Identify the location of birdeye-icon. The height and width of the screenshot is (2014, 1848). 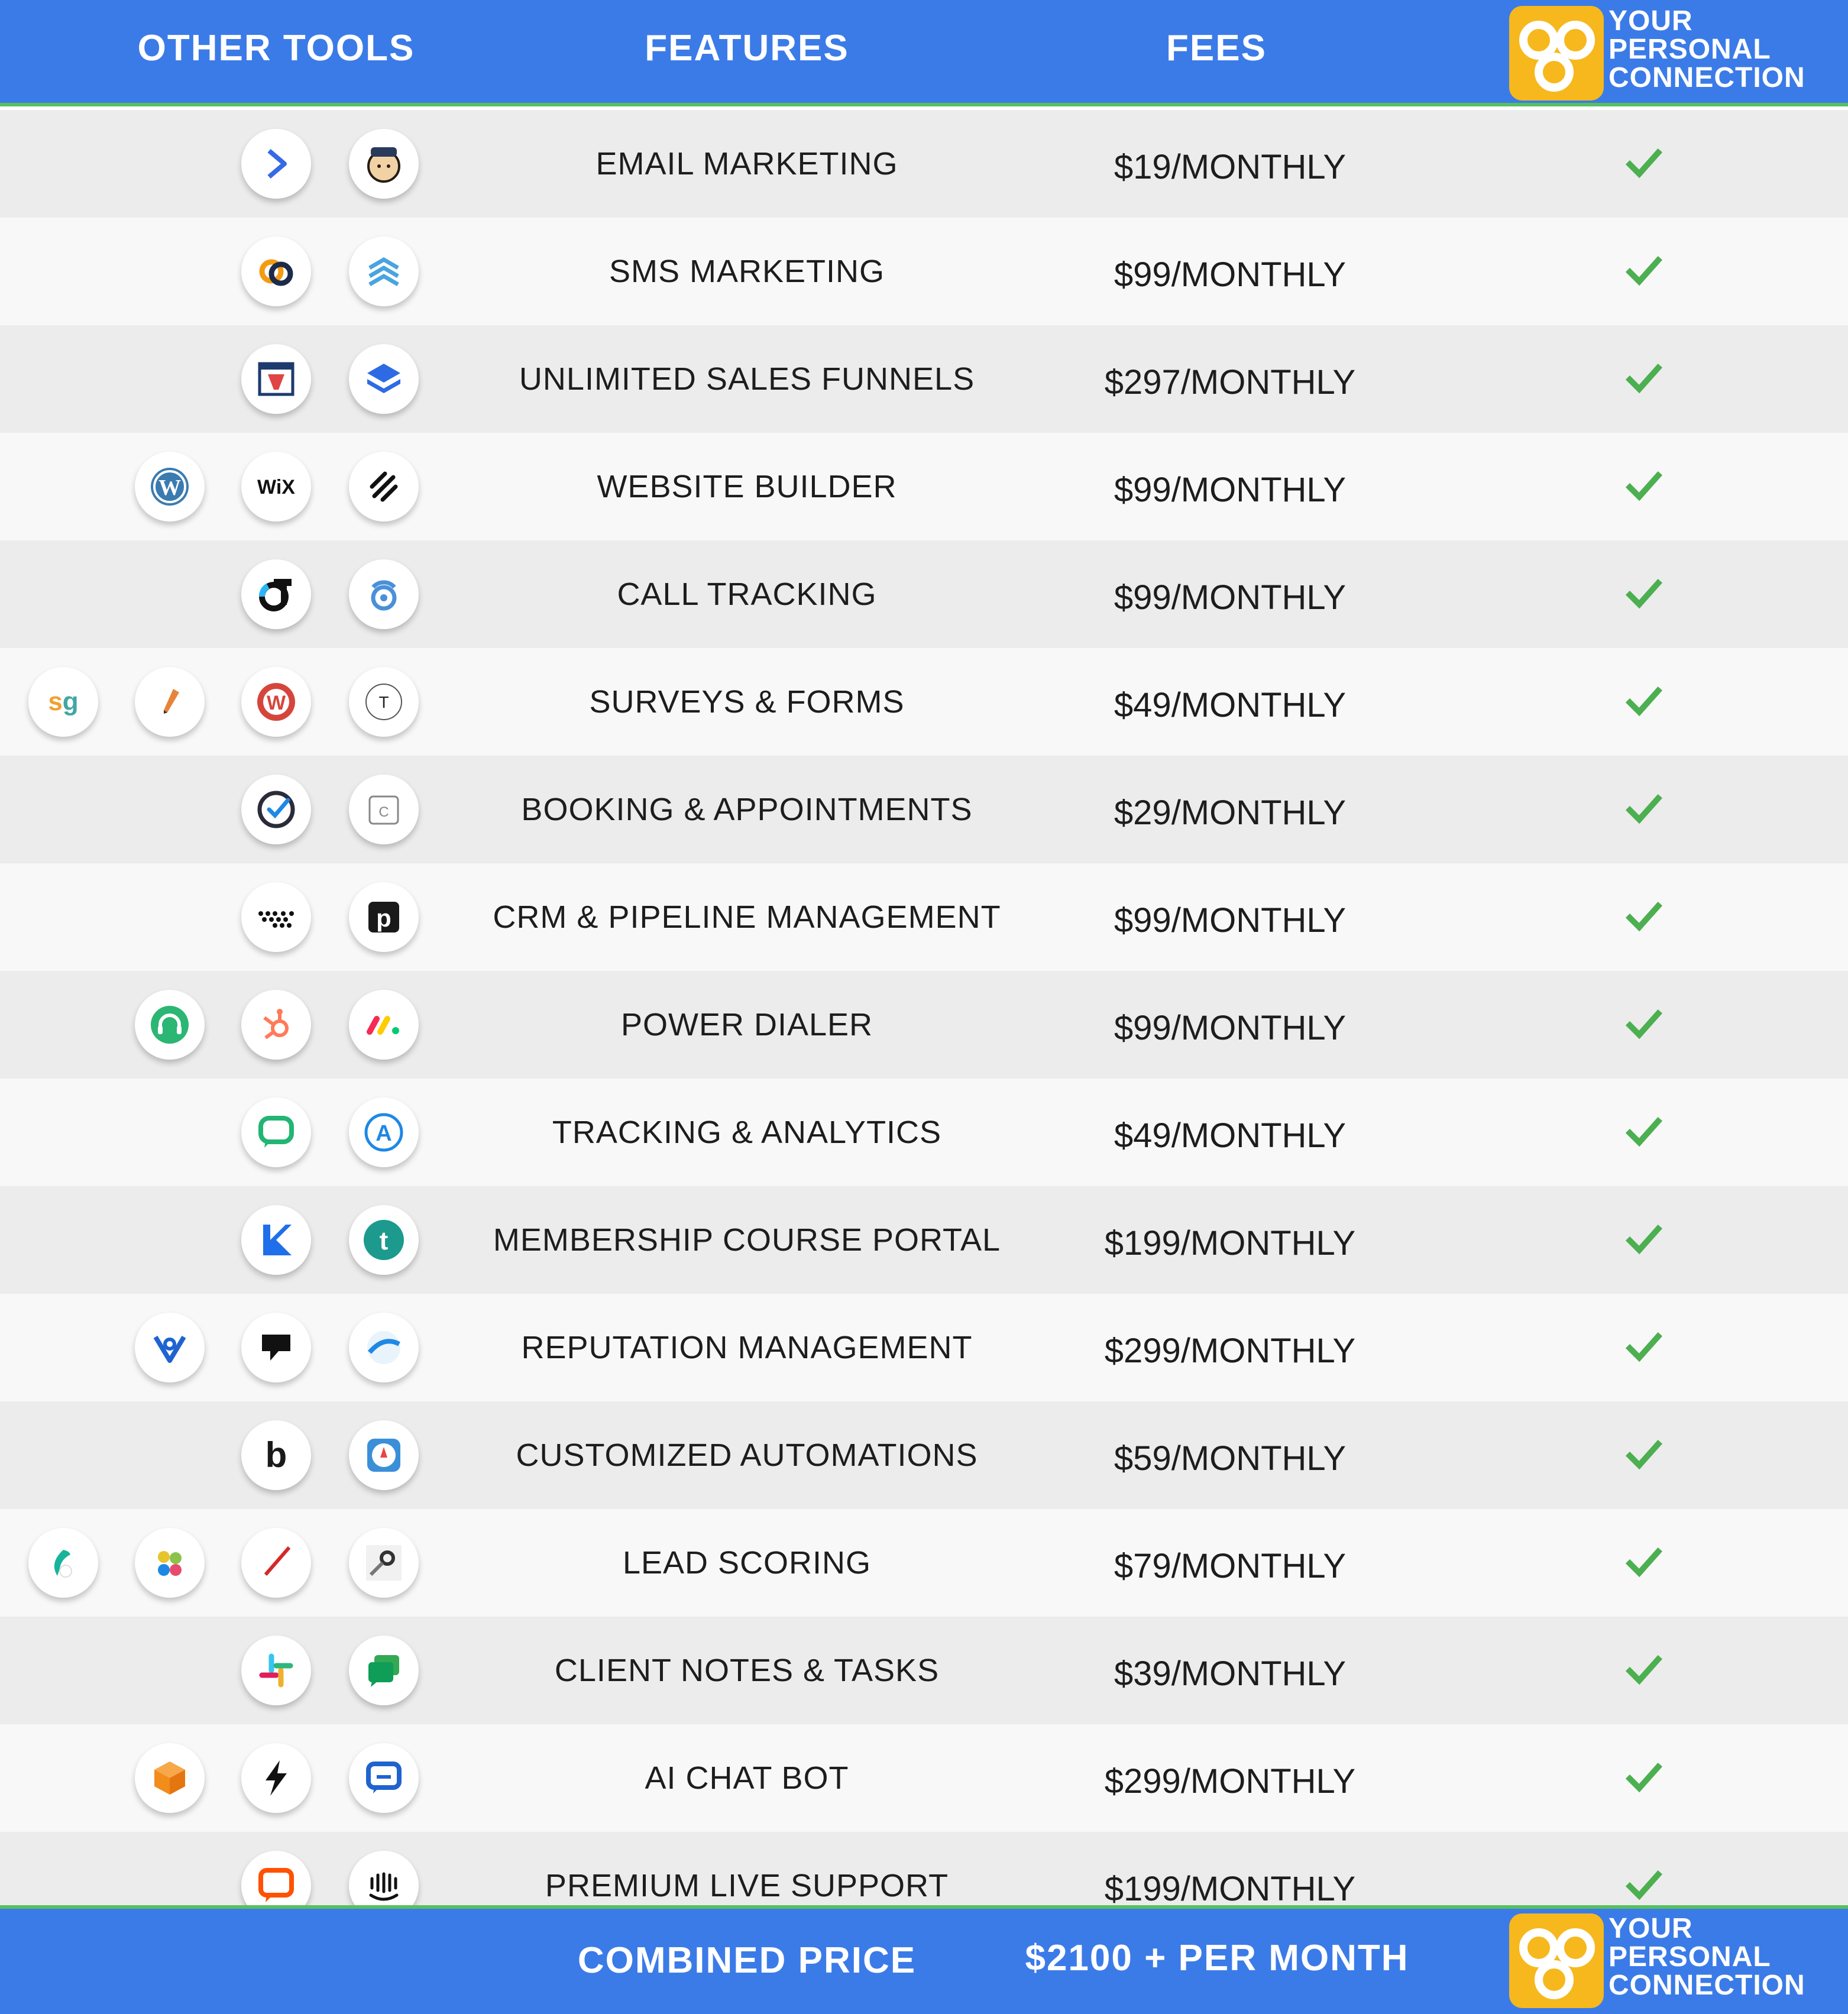
(170, 1347).